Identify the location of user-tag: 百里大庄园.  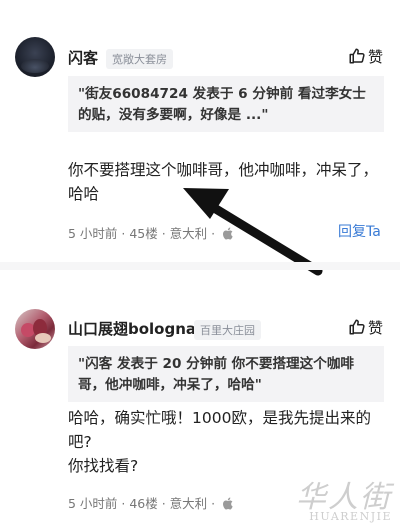
(227, 330).